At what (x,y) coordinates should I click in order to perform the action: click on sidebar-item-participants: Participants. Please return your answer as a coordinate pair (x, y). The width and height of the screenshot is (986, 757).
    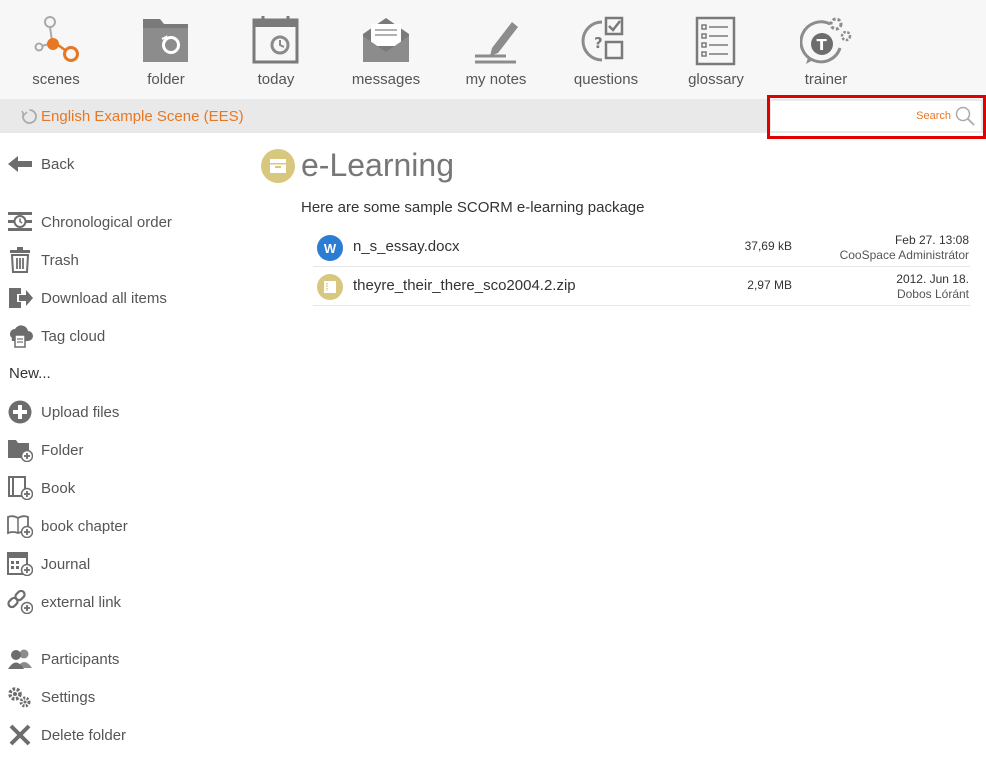
    Looking at the image, I should click on (63, 659).